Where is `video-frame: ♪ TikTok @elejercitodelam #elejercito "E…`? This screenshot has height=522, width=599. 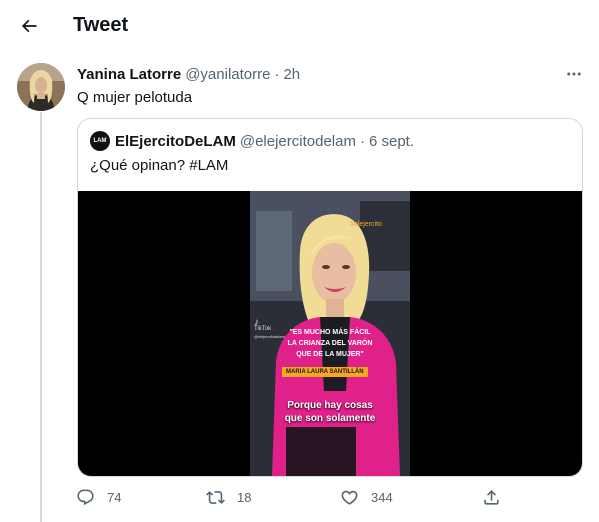
video-frame: ♪ TikTok @elejercitodelam #elejercito "E… is located at coordinates (330, 333).